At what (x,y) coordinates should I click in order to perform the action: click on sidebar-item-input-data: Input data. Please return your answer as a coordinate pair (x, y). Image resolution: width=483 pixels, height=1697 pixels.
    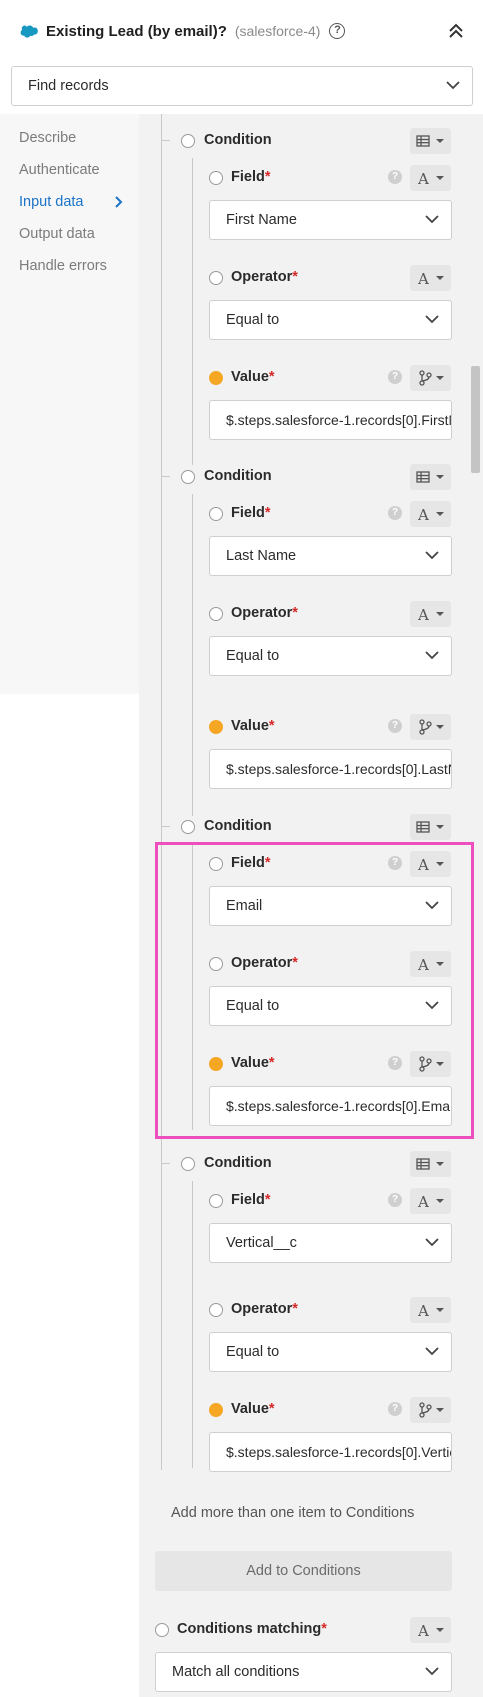
    Looking at the image, I should click on (51, 202).